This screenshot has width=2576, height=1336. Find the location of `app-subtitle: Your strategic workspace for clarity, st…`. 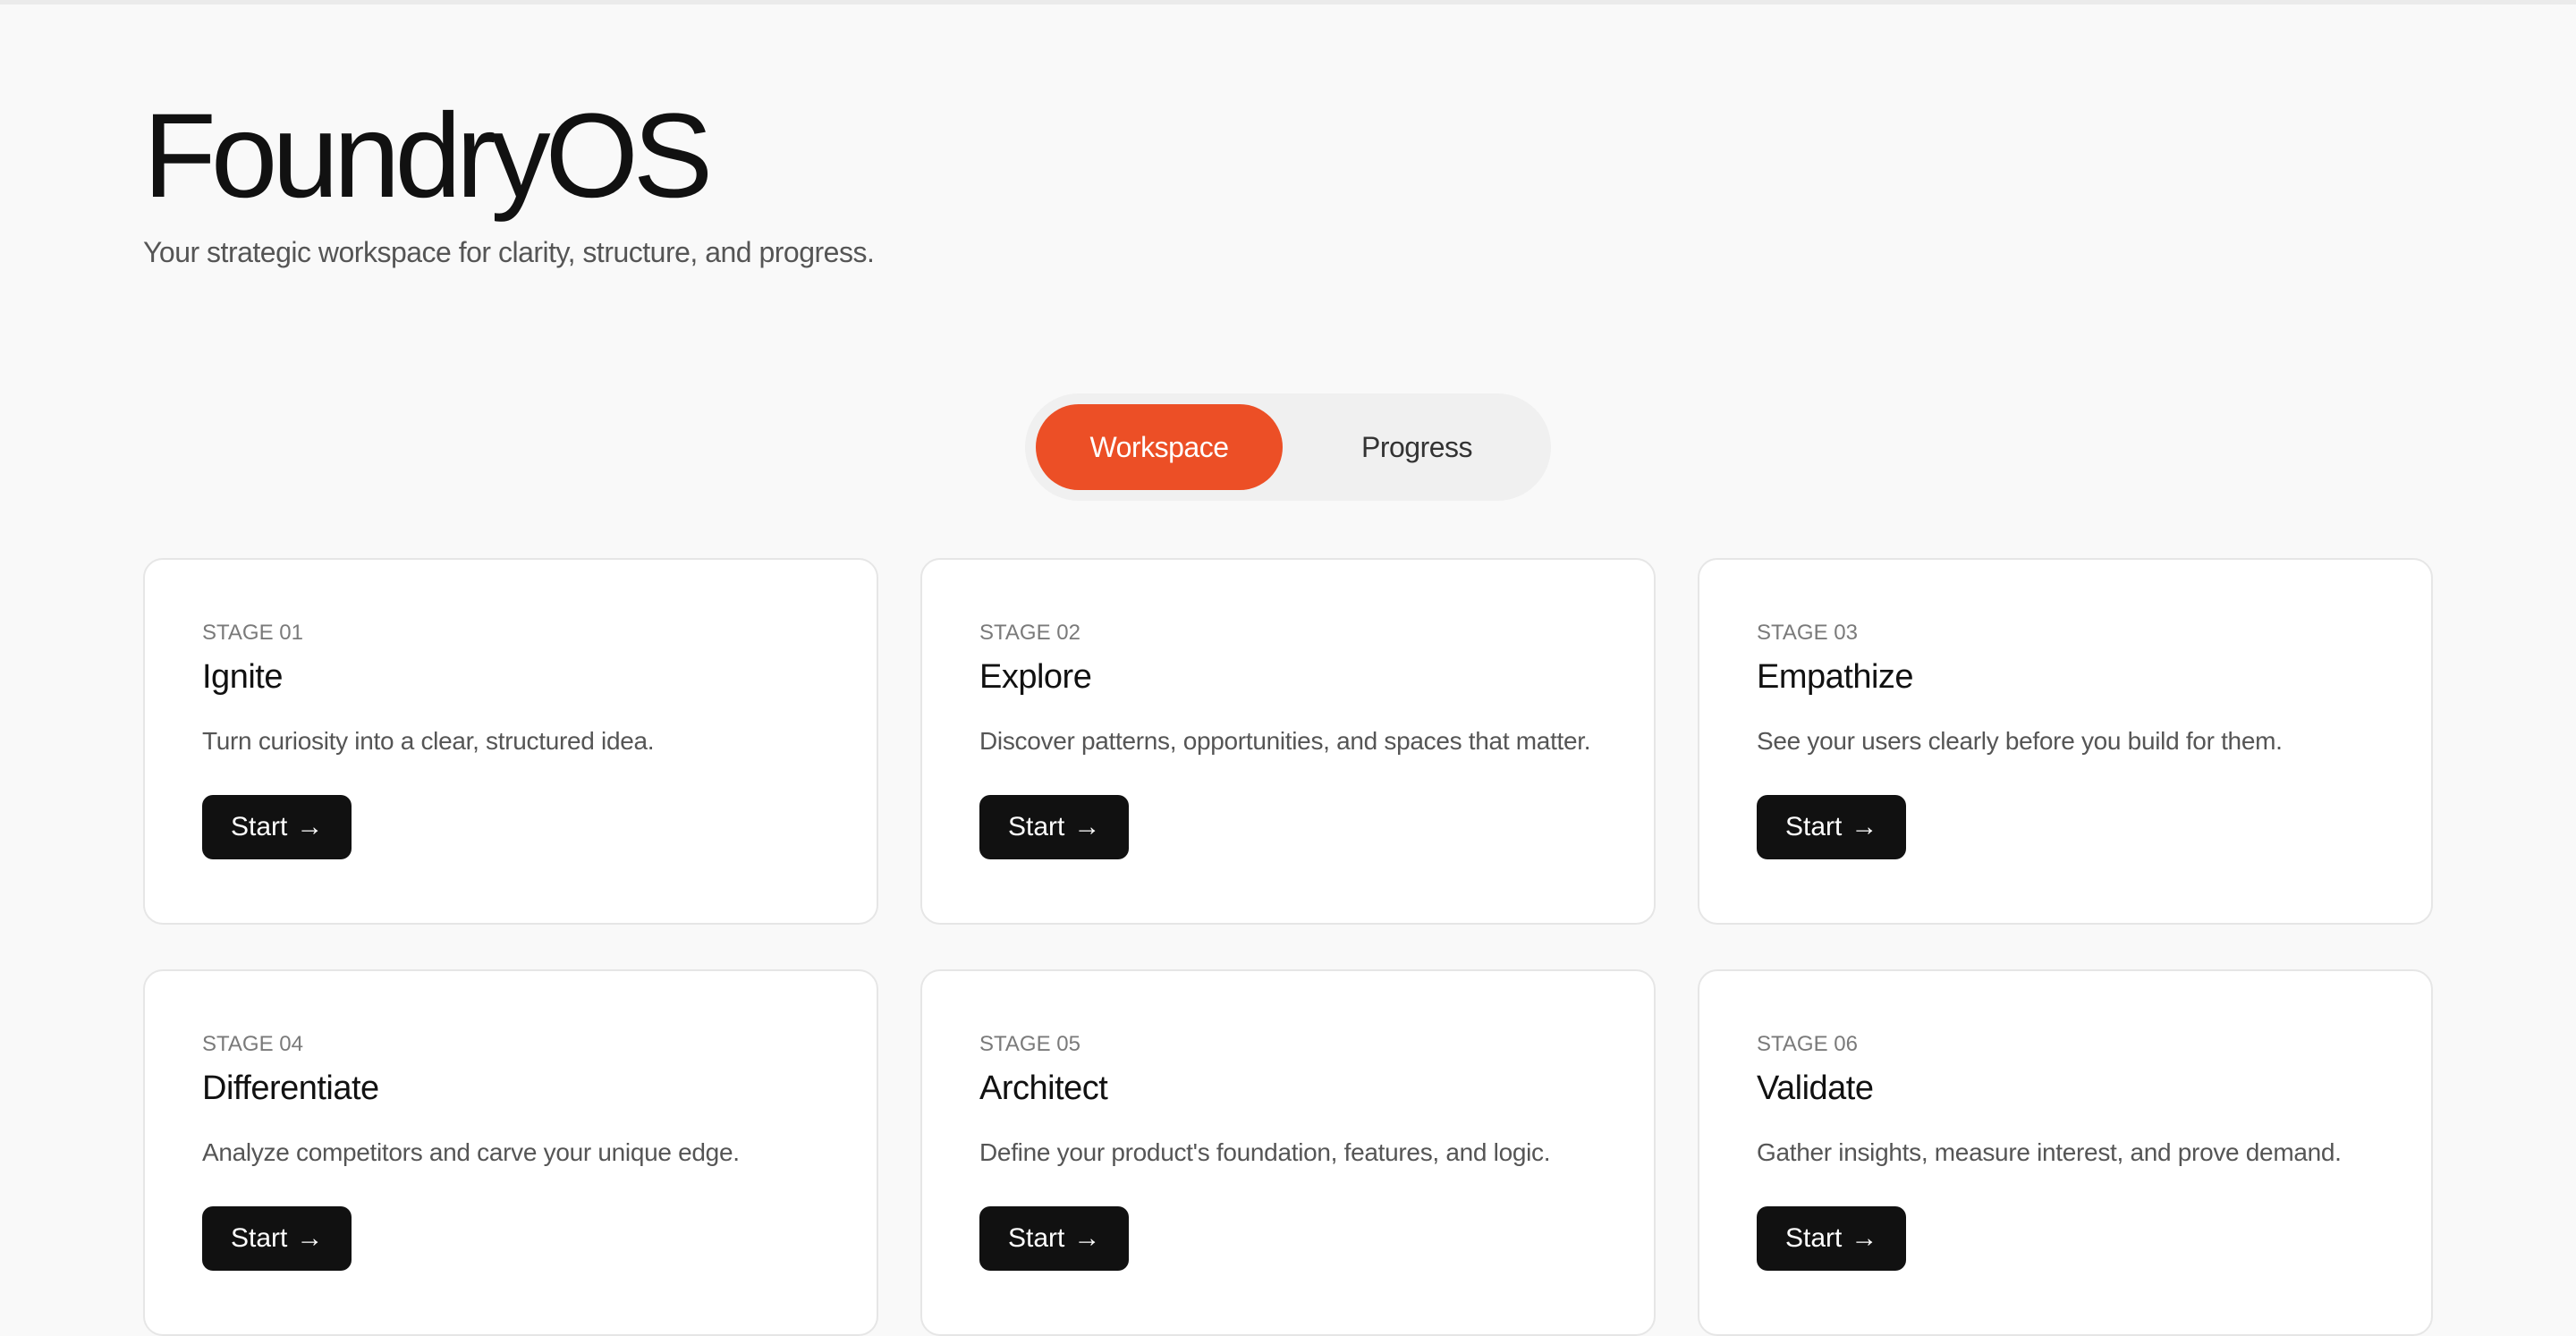

app-subtitle: Your strategic workspace for clarity, st… is located at coordinates (509, 252).